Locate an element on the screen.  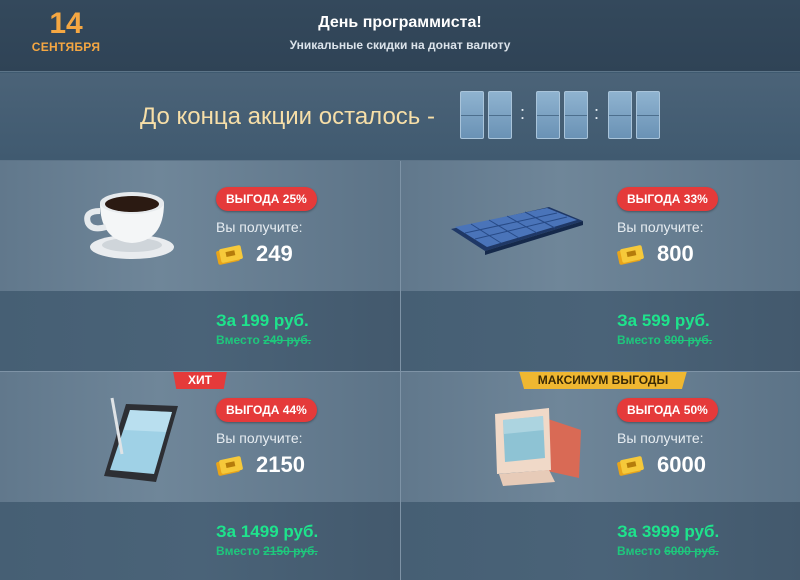
price: За 1499 руб. is located at coordinates (267, 531).